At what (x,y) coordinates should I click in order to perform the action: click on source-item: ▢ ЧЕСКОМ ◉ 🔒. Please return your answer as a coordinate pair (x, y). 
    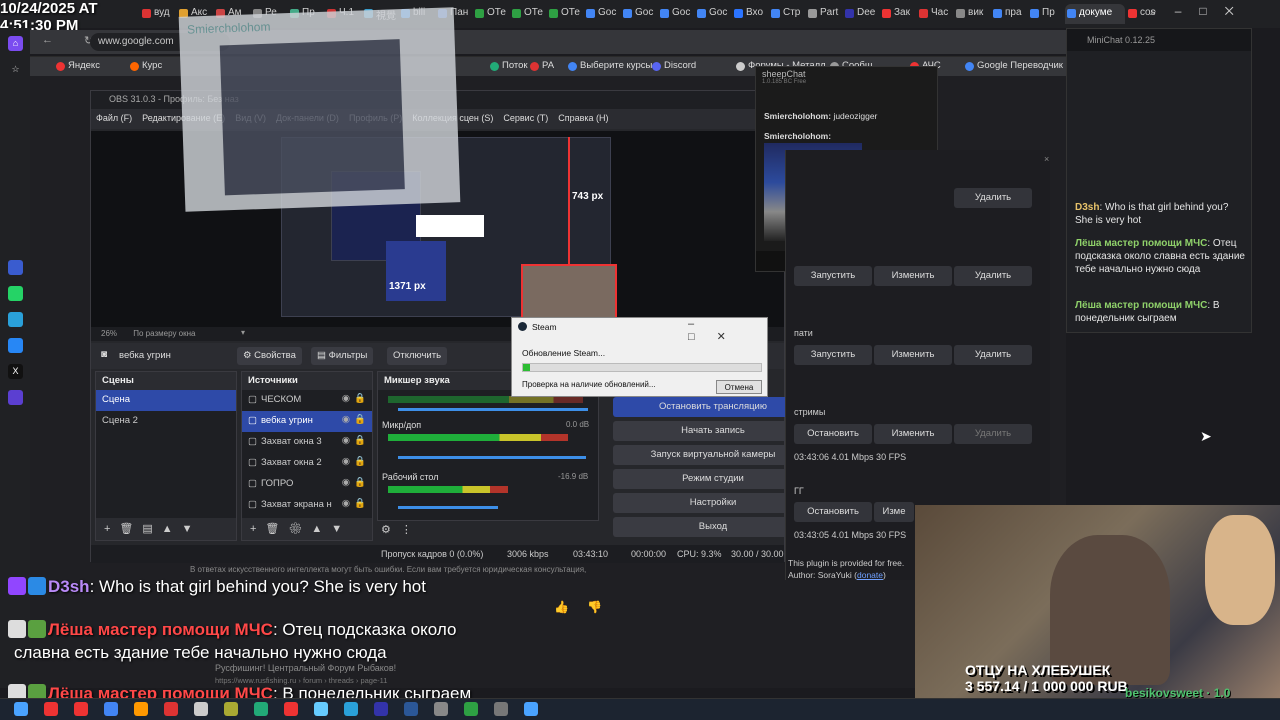
    Looking at the image, I should click on (307, 400).